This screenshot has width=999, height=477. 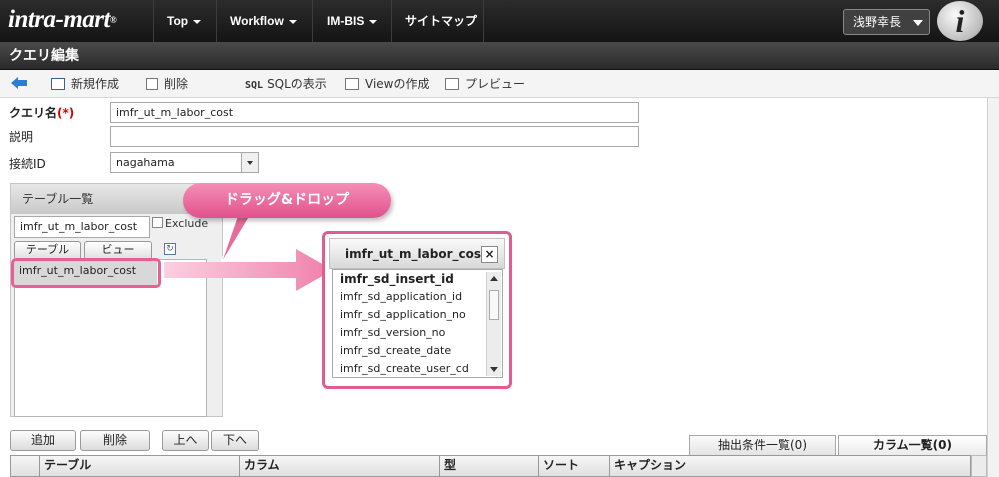 What do you see at coordinates (21, 137) in the screenshot?
I see `description-label: 説明` at bounding box center [21, 137].